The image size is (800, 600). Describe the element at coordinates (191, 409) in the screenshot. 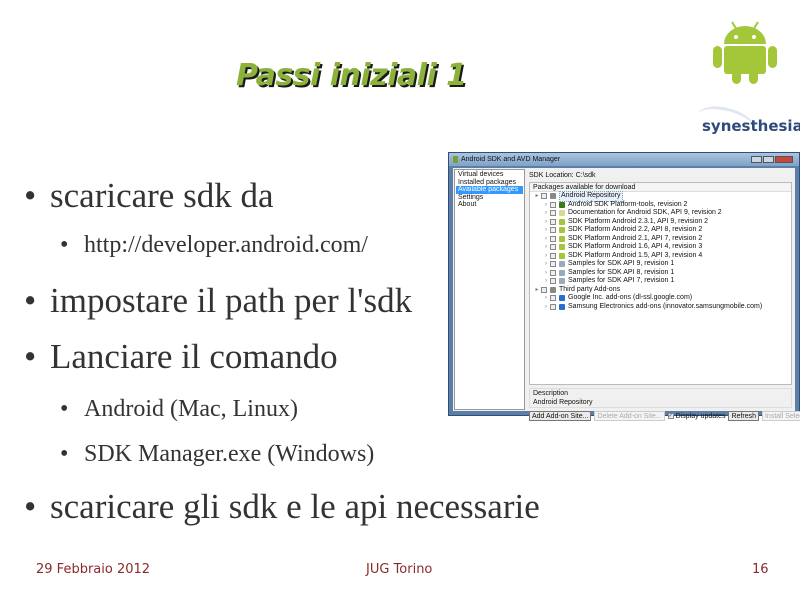

I see `bullet-text: Android (Mac, Linux)` at that location.